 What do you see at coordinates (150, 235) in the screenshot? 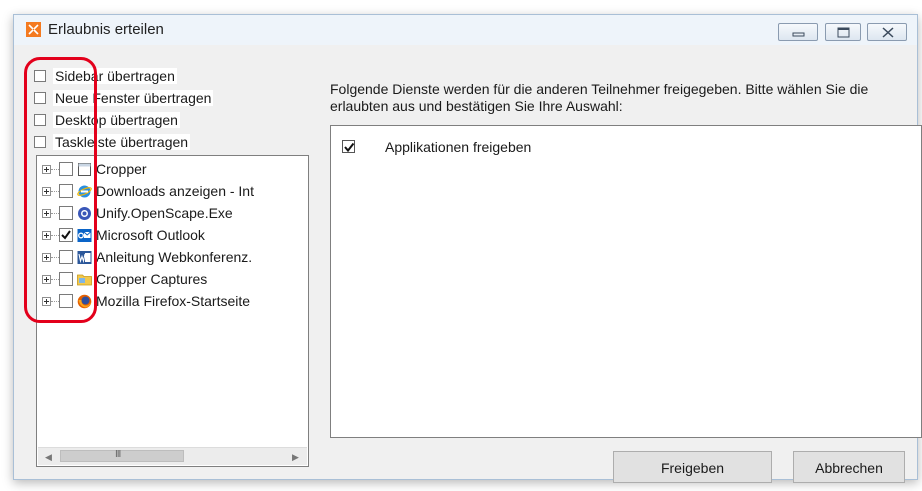
I see `tree-item-label: Microsoft Outlook` at bounding box center [150, 235].